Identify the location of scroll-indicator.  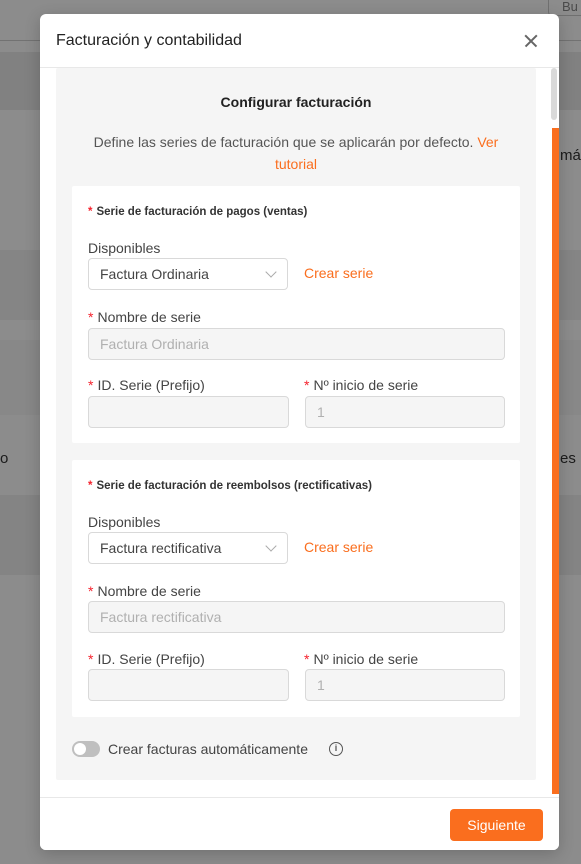
(555, 461).